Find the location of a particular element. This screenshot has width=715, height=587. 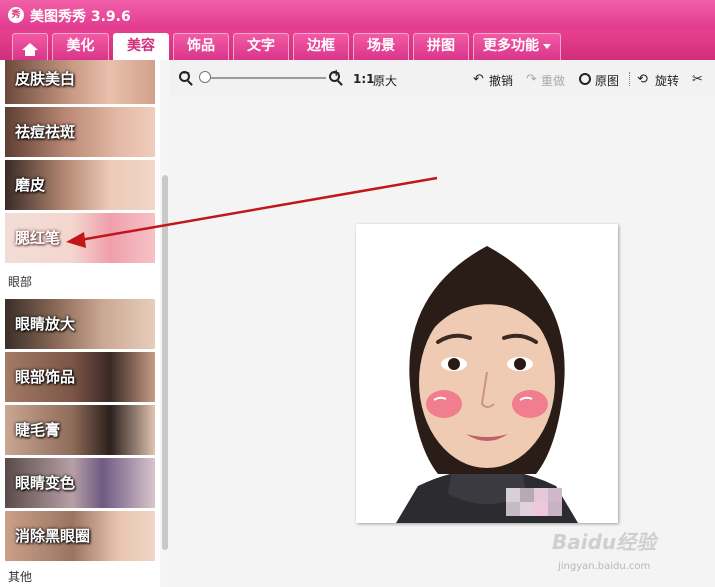

watermark-url: jingyan.baidu.com is located at coordinates (604, 566).